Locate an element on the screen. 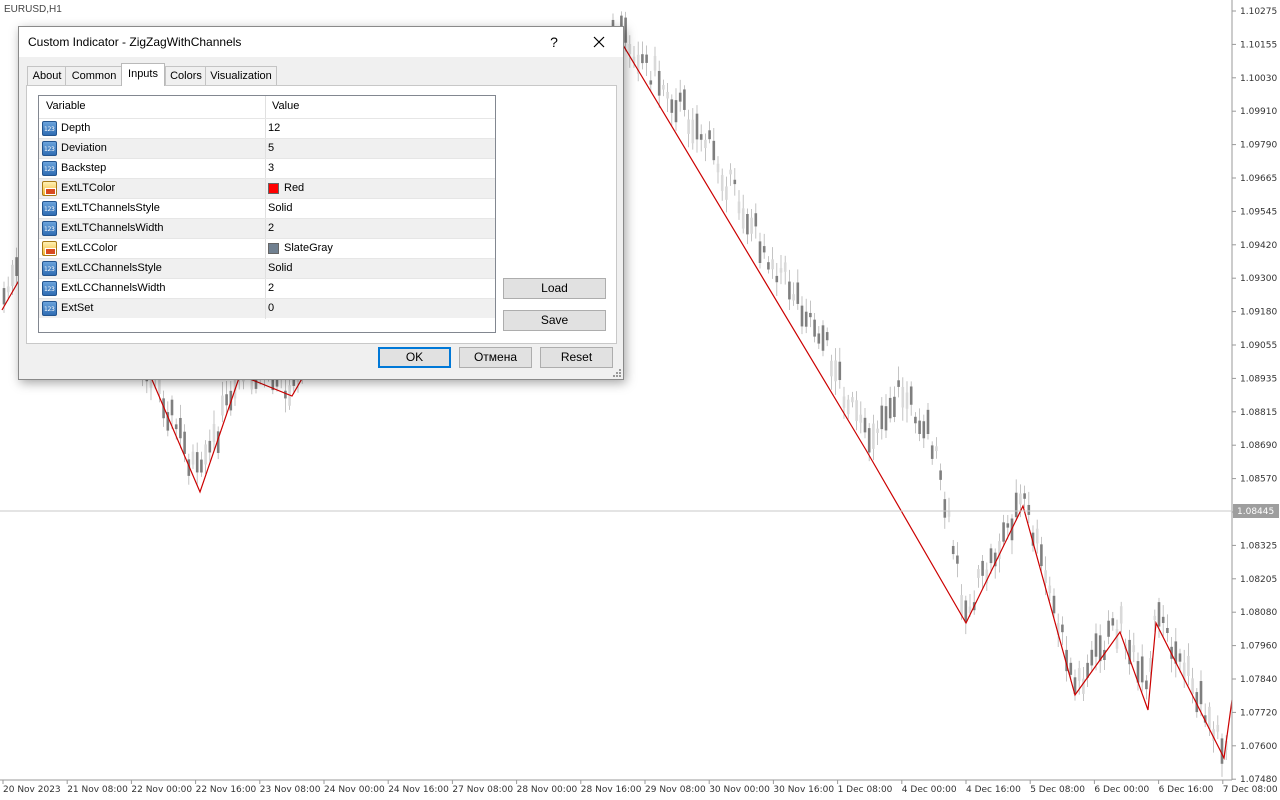 This screenshot has height=800, width=1280. variable-name: ExtLTChannelsWidth is located at coordinates (112, 228).